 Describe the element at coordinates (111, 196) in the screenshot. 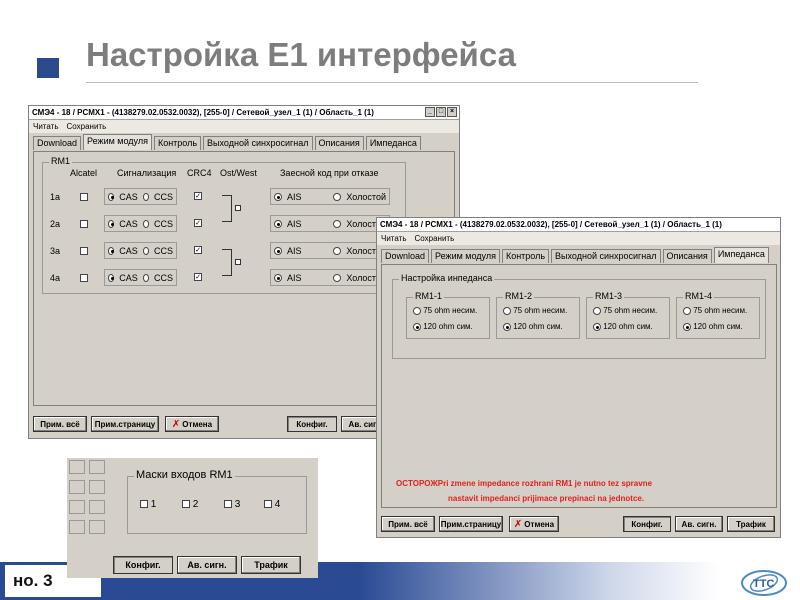

I see `cas-radio-1a` at that location.